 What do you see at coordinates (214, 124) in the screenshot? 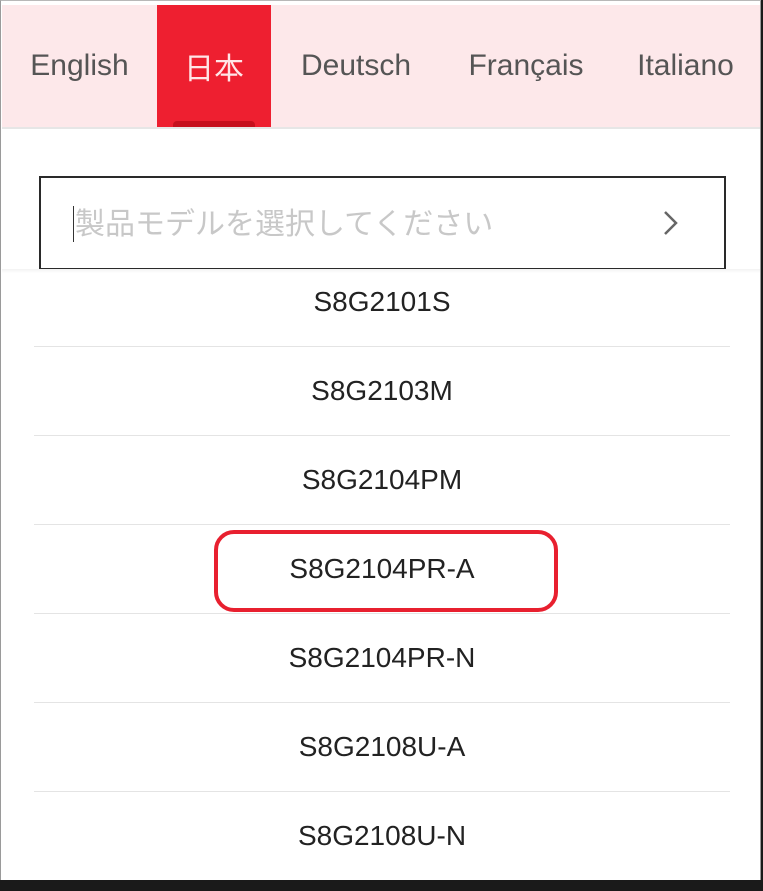
I see `active-tab-indicator` at bounding box center [214, 124].